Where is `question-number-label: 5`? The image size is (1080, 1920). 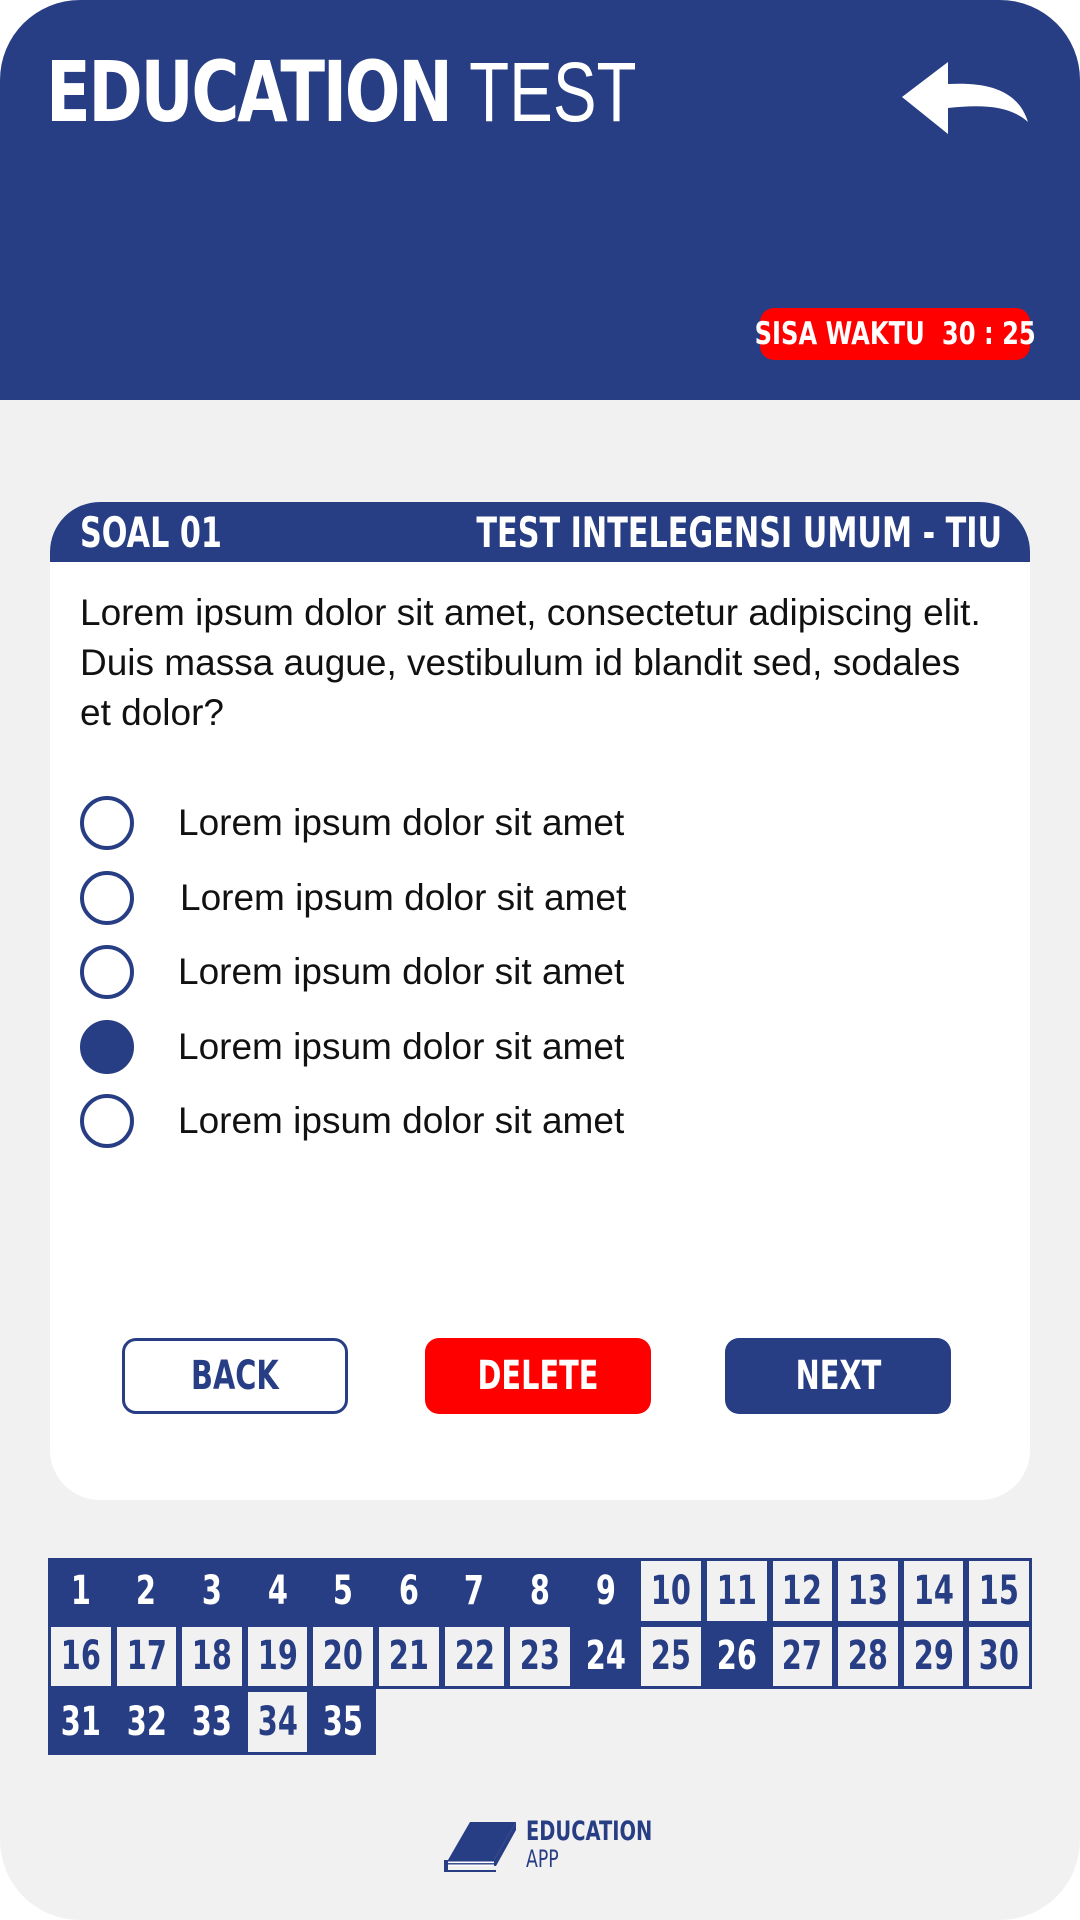 question-number-label: 5 is located at coordinates (343, 1590).